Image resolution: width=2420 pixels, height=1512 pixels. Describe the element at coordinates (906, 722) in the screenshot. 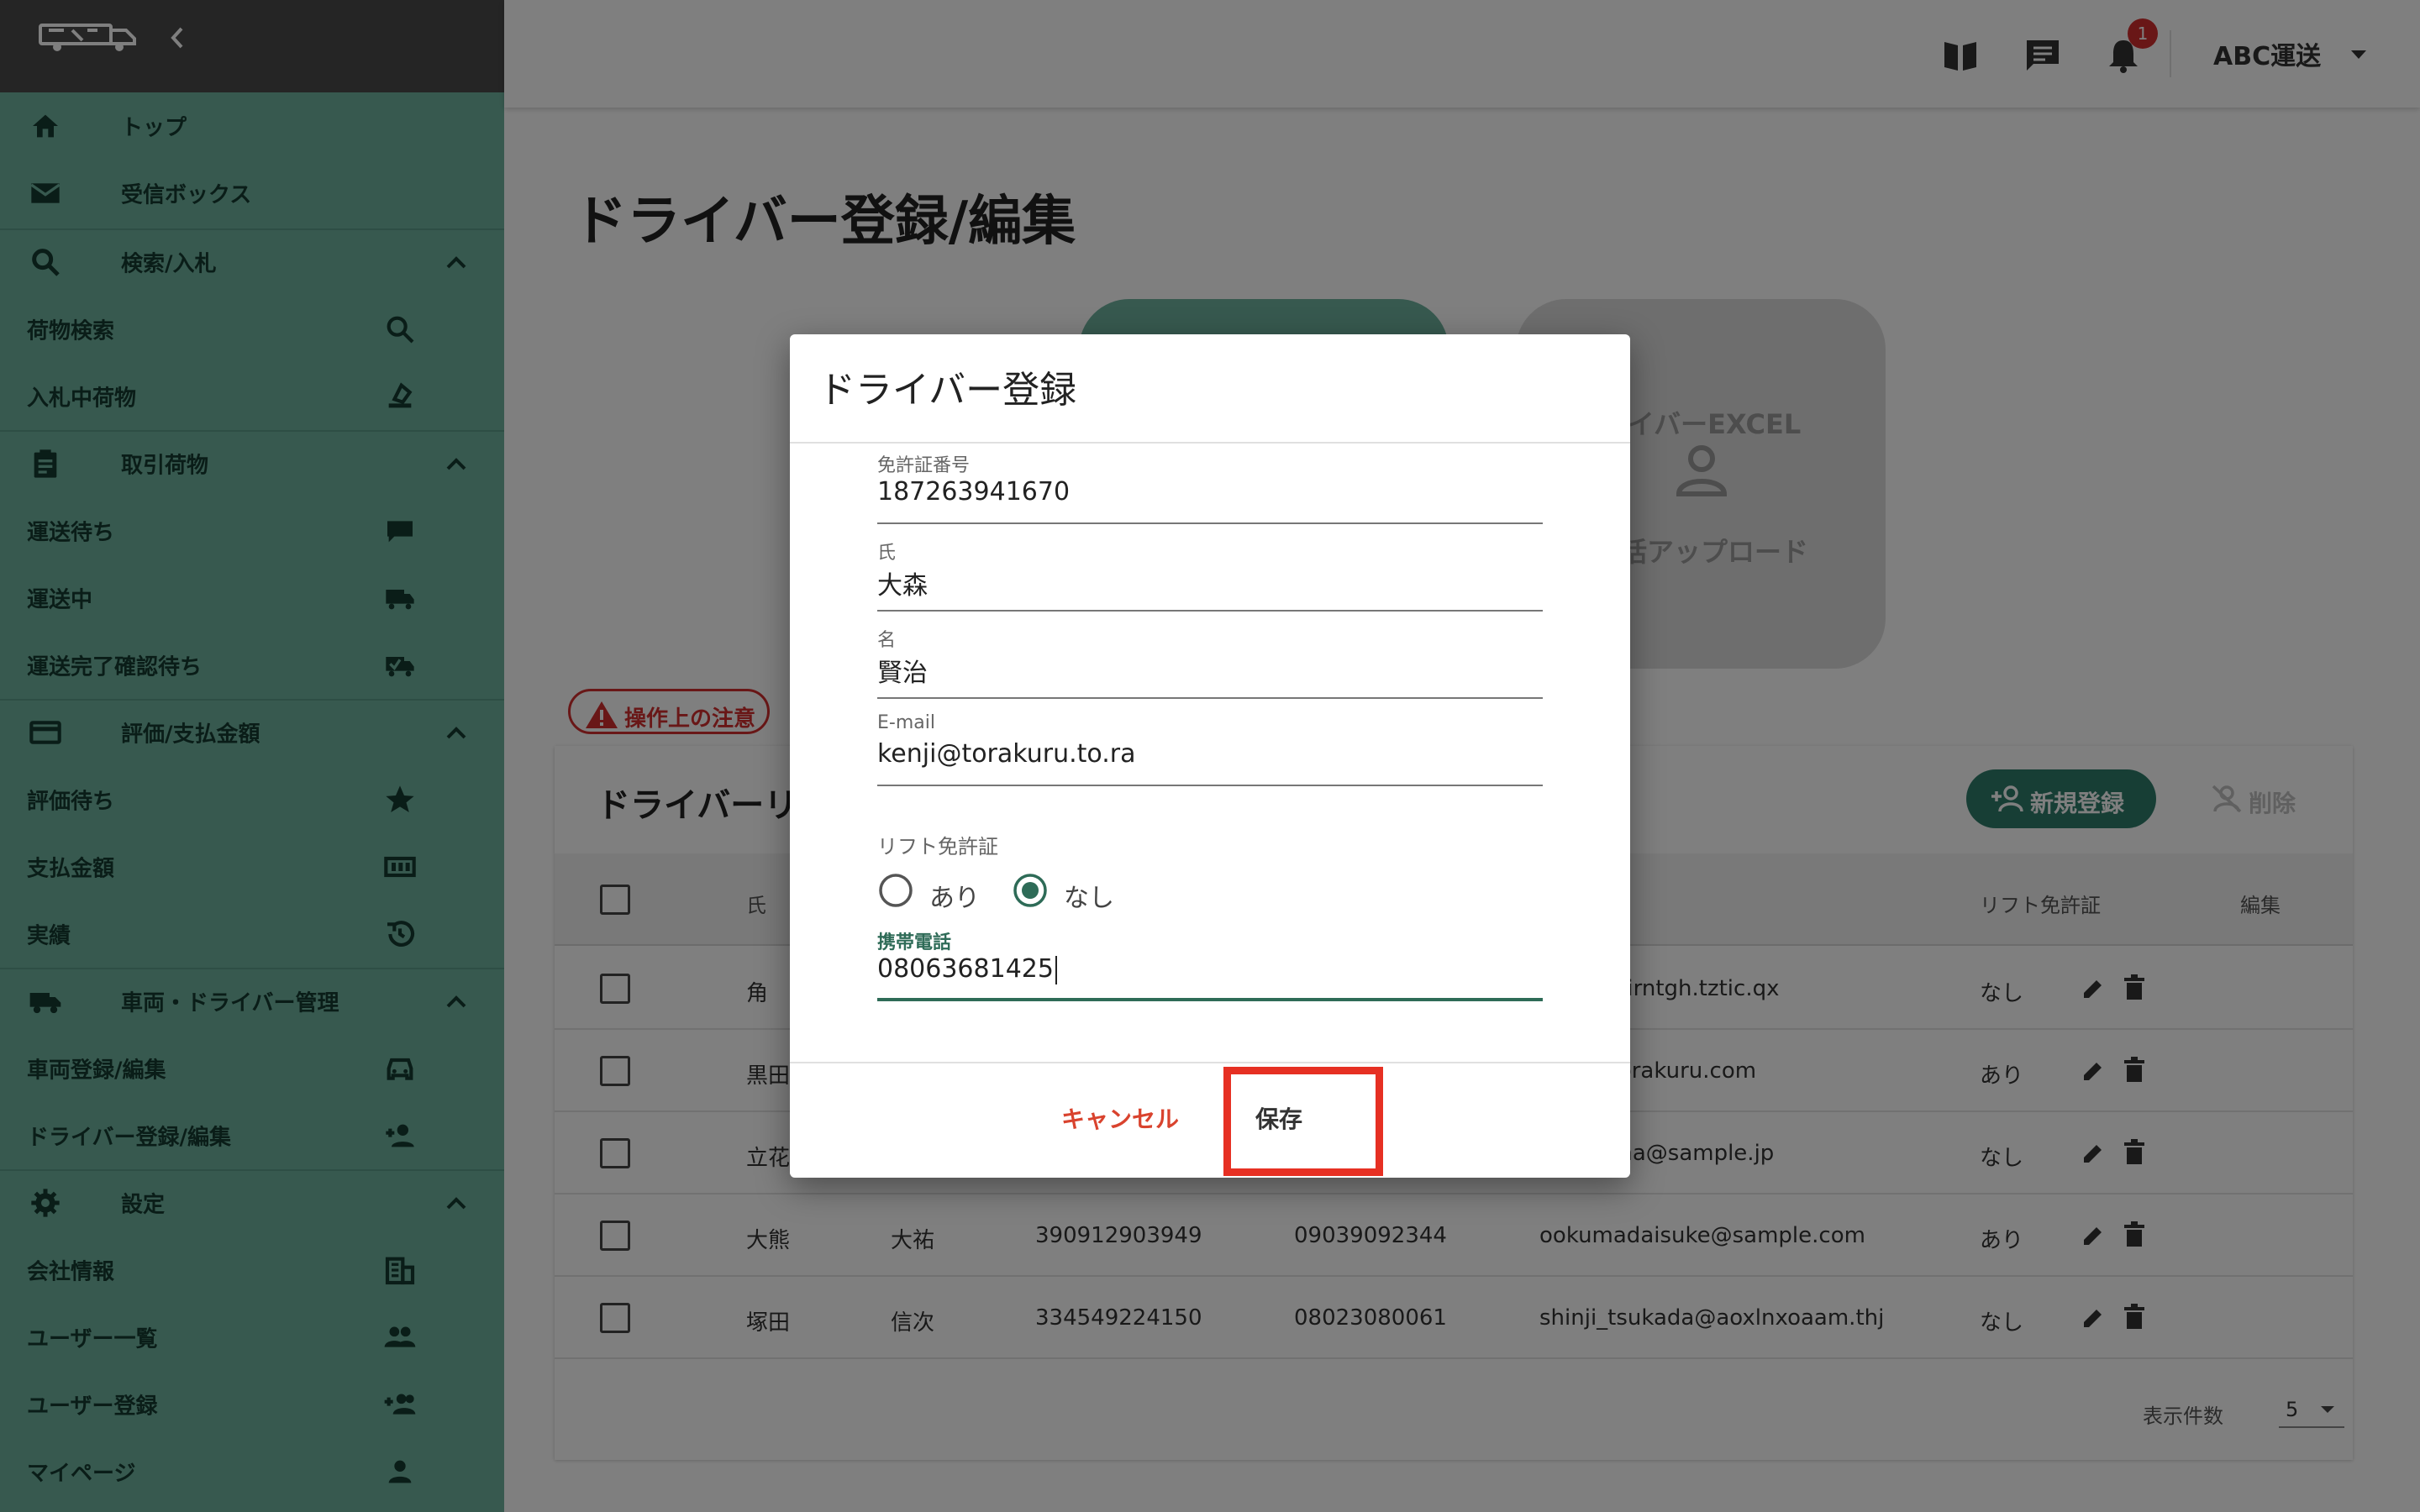

I see `field-label: E-mail` at that location.